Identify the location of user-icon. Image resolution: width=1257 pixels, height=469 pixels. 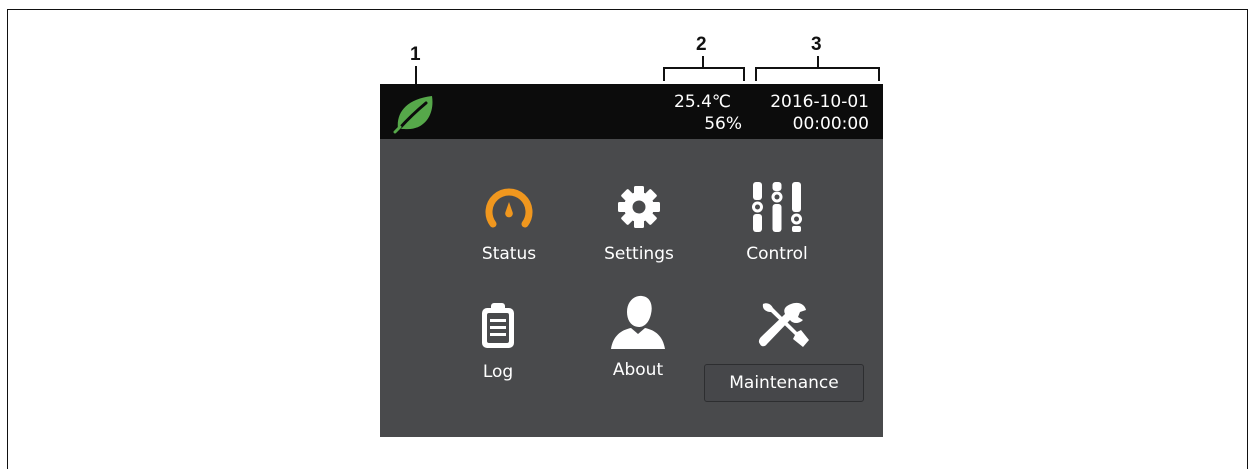
(638, 322).